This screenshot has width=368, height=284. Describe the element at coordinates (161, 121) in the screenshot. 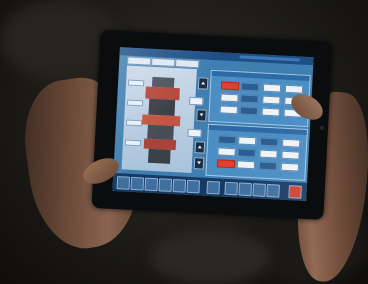

I see `machine-illustration` at that location.